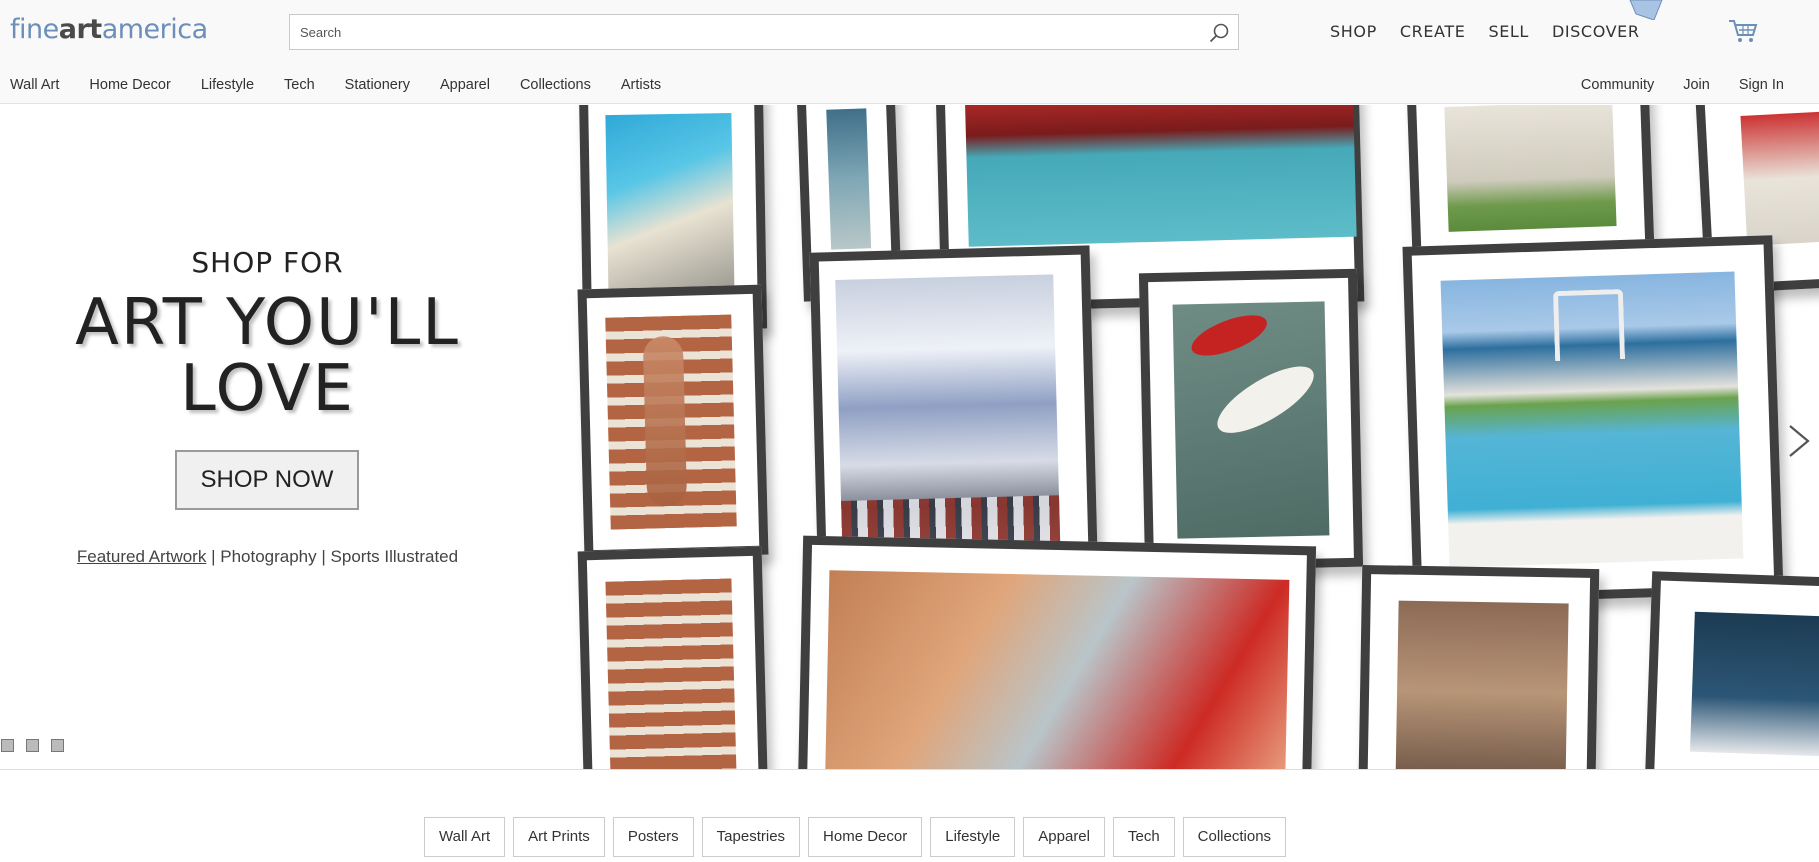 Image resolution: width=1819 pixels, height=862 pixels. What do you see at coordinates (299, 85) in the screenshot?
I see `subnav-tech: Tech` at bounding box center [299, 85].